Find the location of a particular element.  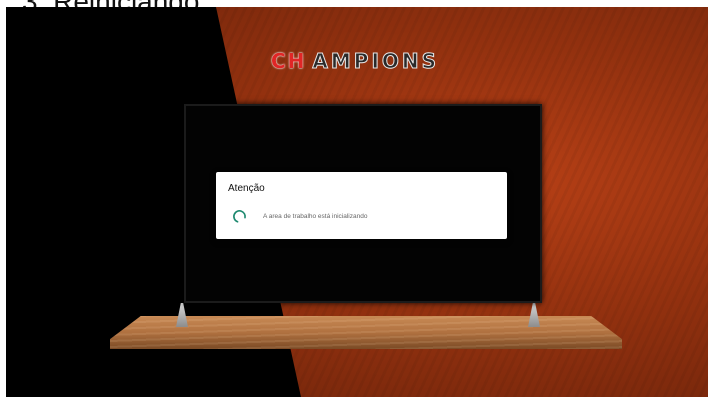

logo-mark: CH is located at coordinates (289, 61).